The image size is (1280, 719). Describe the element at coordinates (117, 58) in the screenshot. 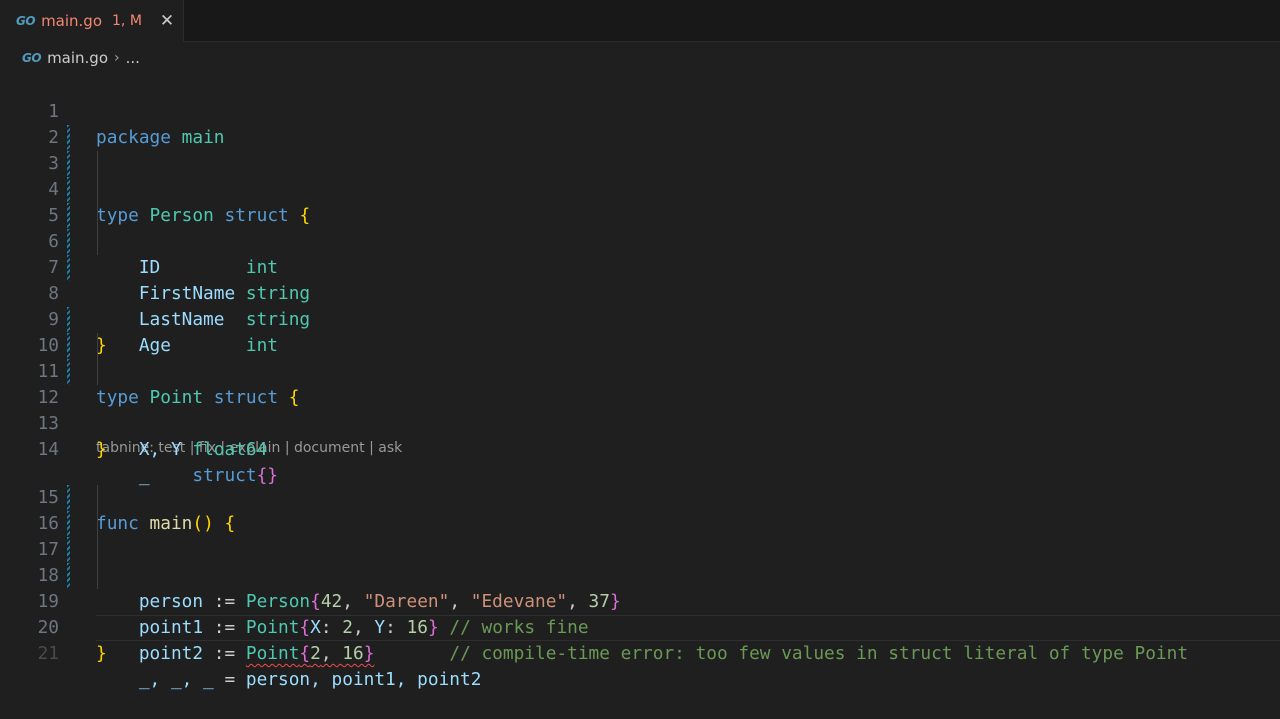

I see `chevron-right-icon: ›` at that location.